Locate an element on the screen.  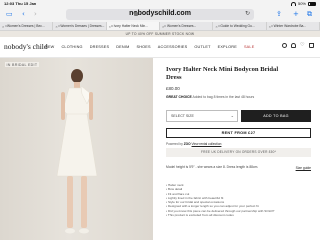
nav-item-new: NEW is located at coordinates (49, 47).